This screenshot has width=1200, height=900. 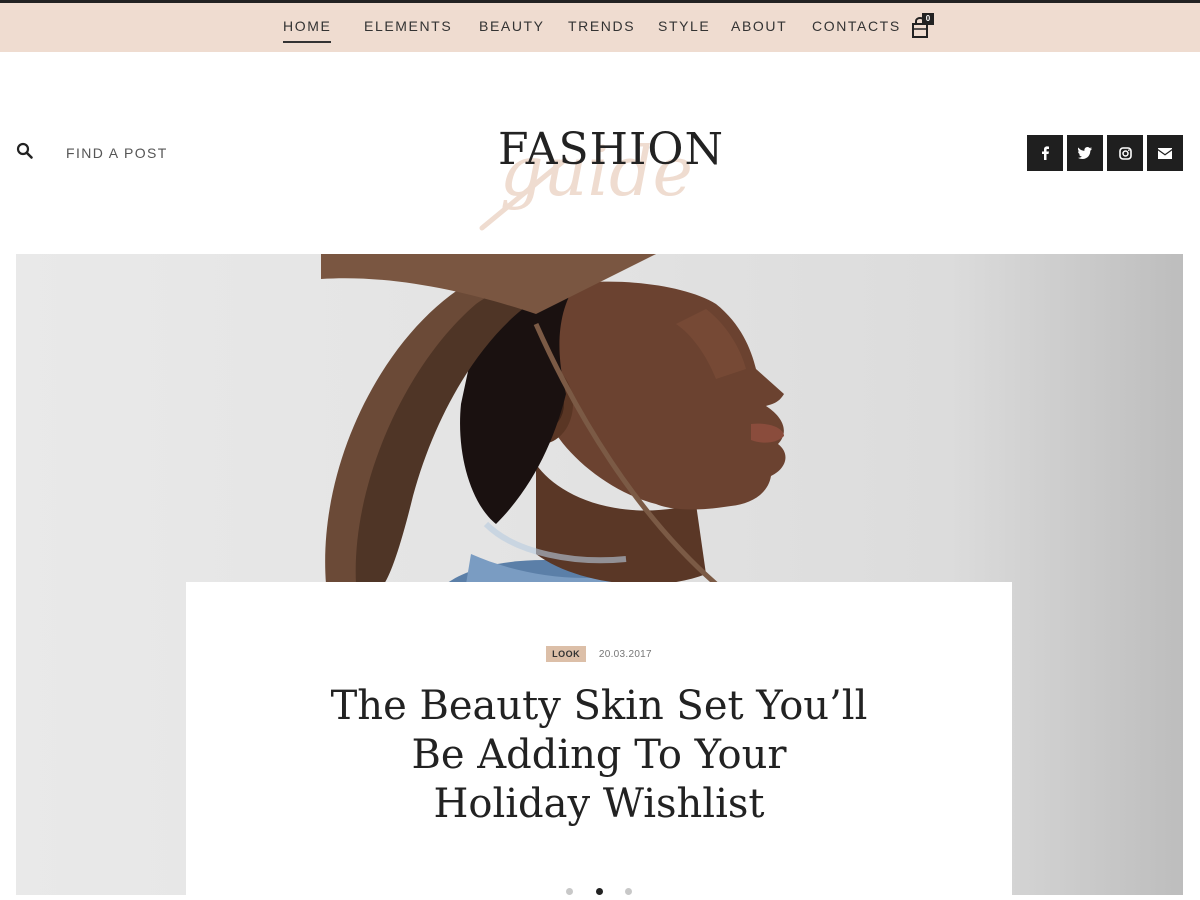 I want to click on site-logo: guide FASHION, so click(x=600, y=175).